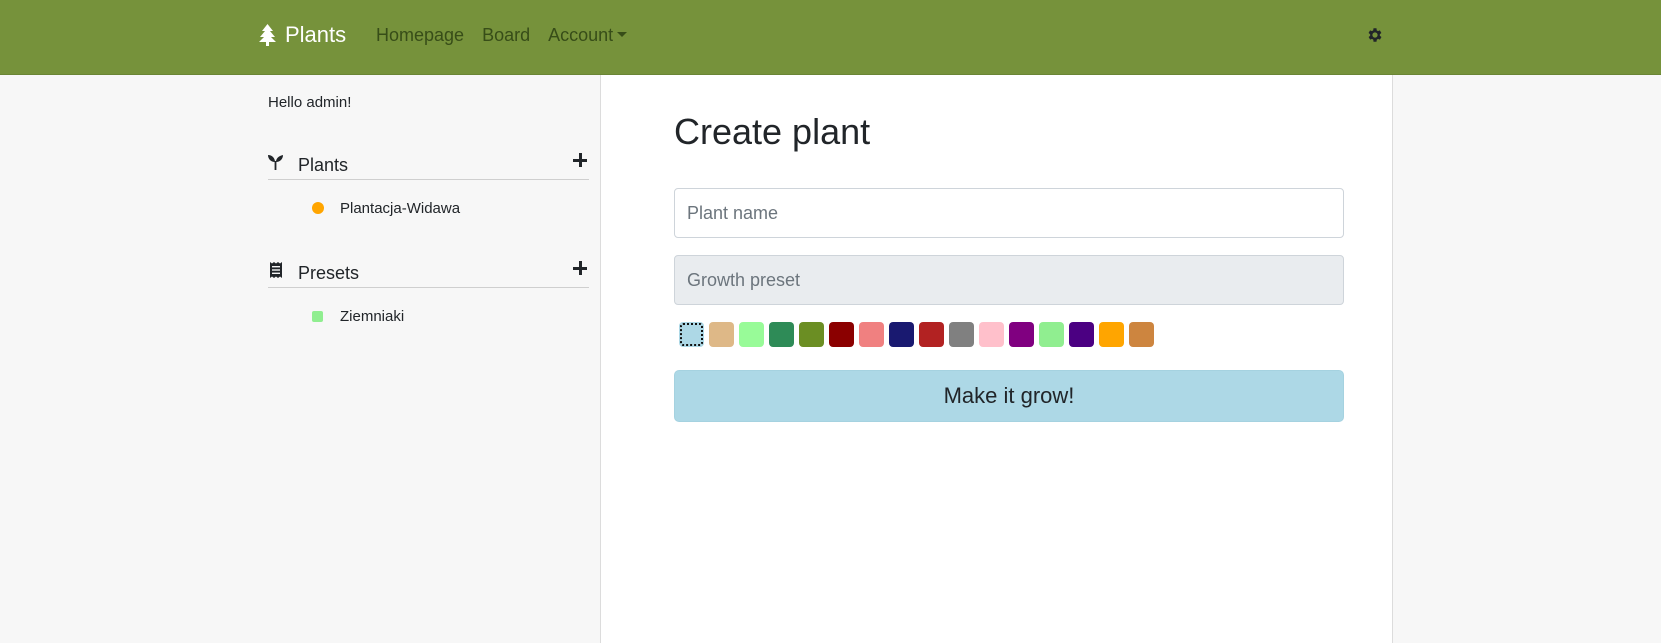 This screenshot has height=643, width=1661. I want to click on preset-item-label: Ziemniaki, so click(372, 316).